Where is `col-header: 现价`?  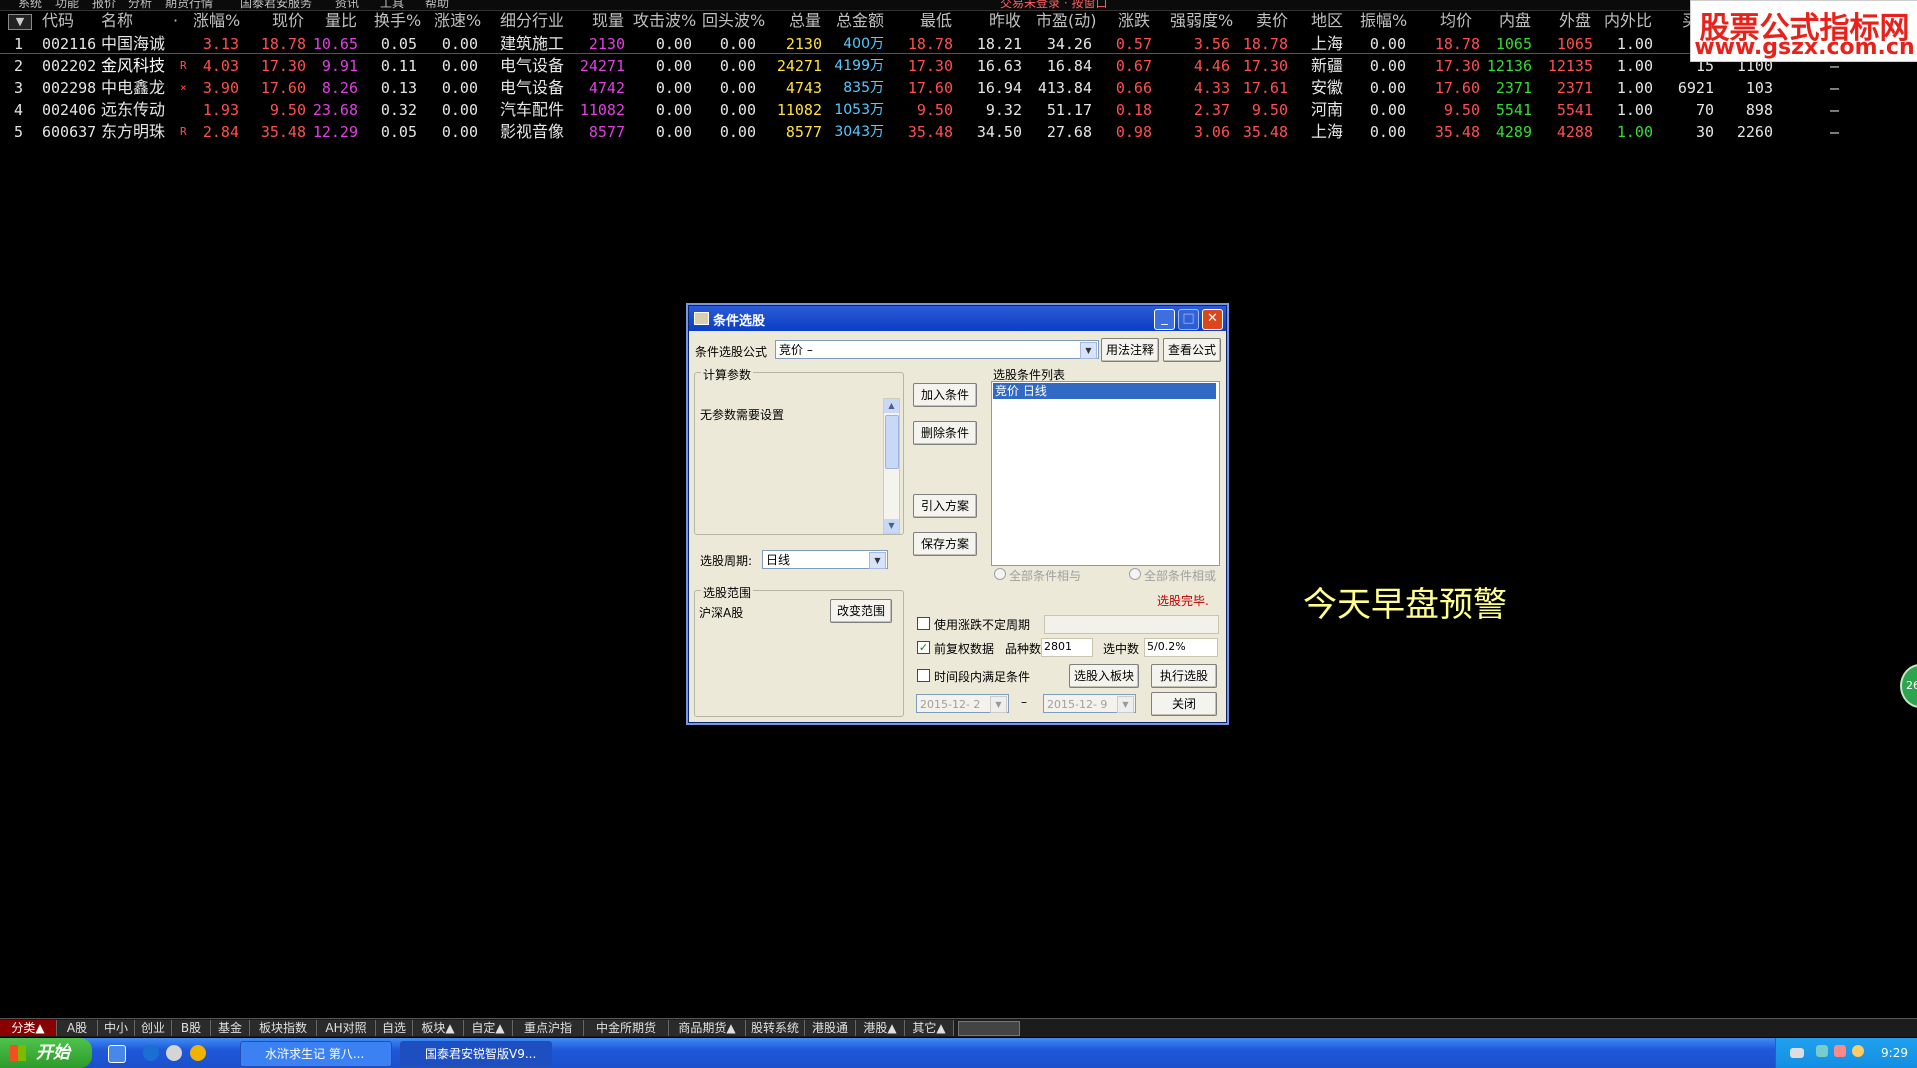
col-header: 现价 is located at coordinates (288, 21).